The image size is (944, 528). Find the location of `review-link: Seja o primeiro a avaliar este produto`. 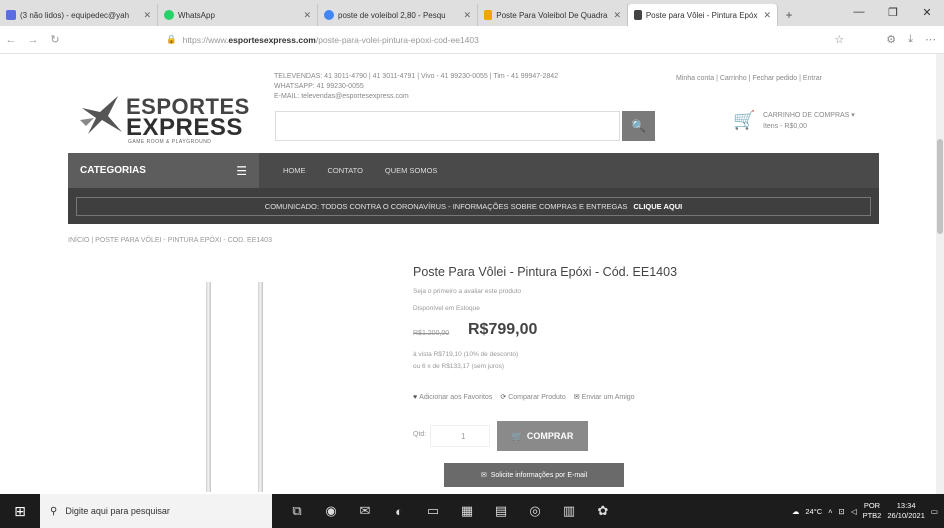

review-link: Seja o primeiro a avaliar este produto is located at coordinates (467, 291).